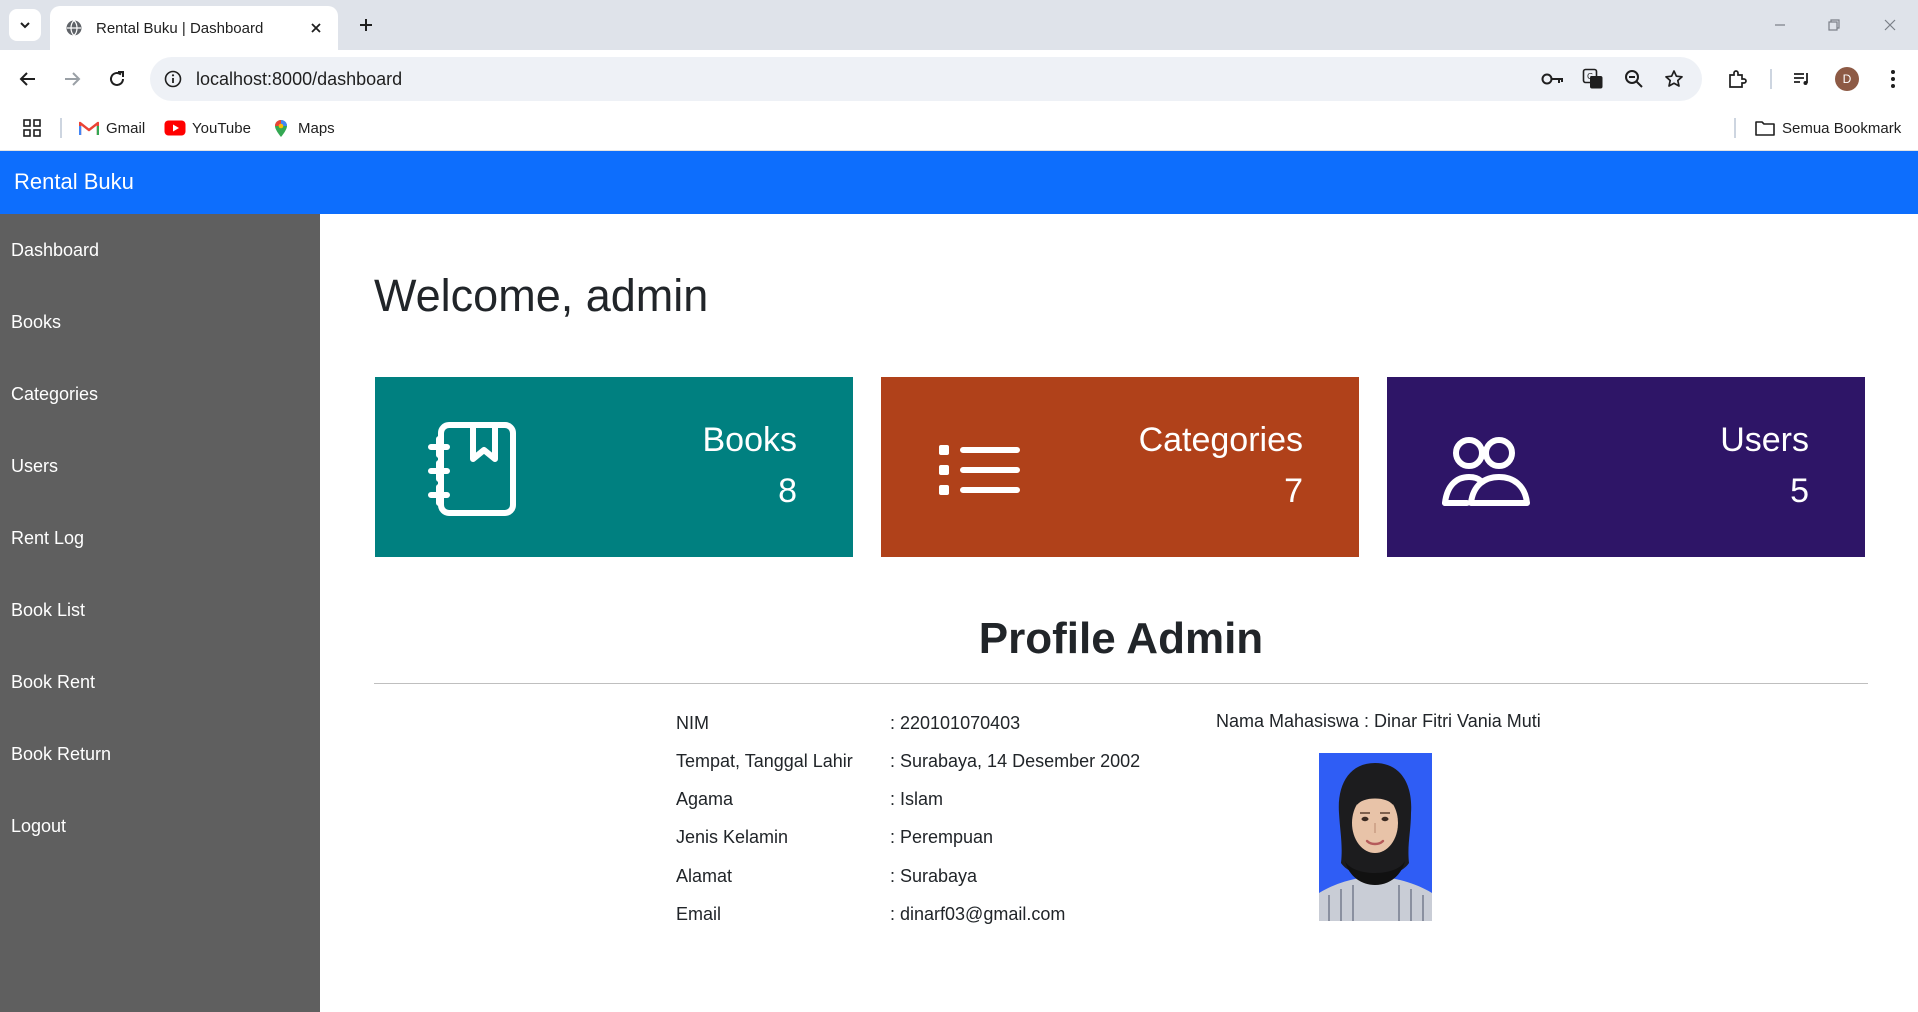 The image size is (1918, 1012). I want to click on browser-tabstrip: Rental Buku | Dashboard, so click(959, 25).